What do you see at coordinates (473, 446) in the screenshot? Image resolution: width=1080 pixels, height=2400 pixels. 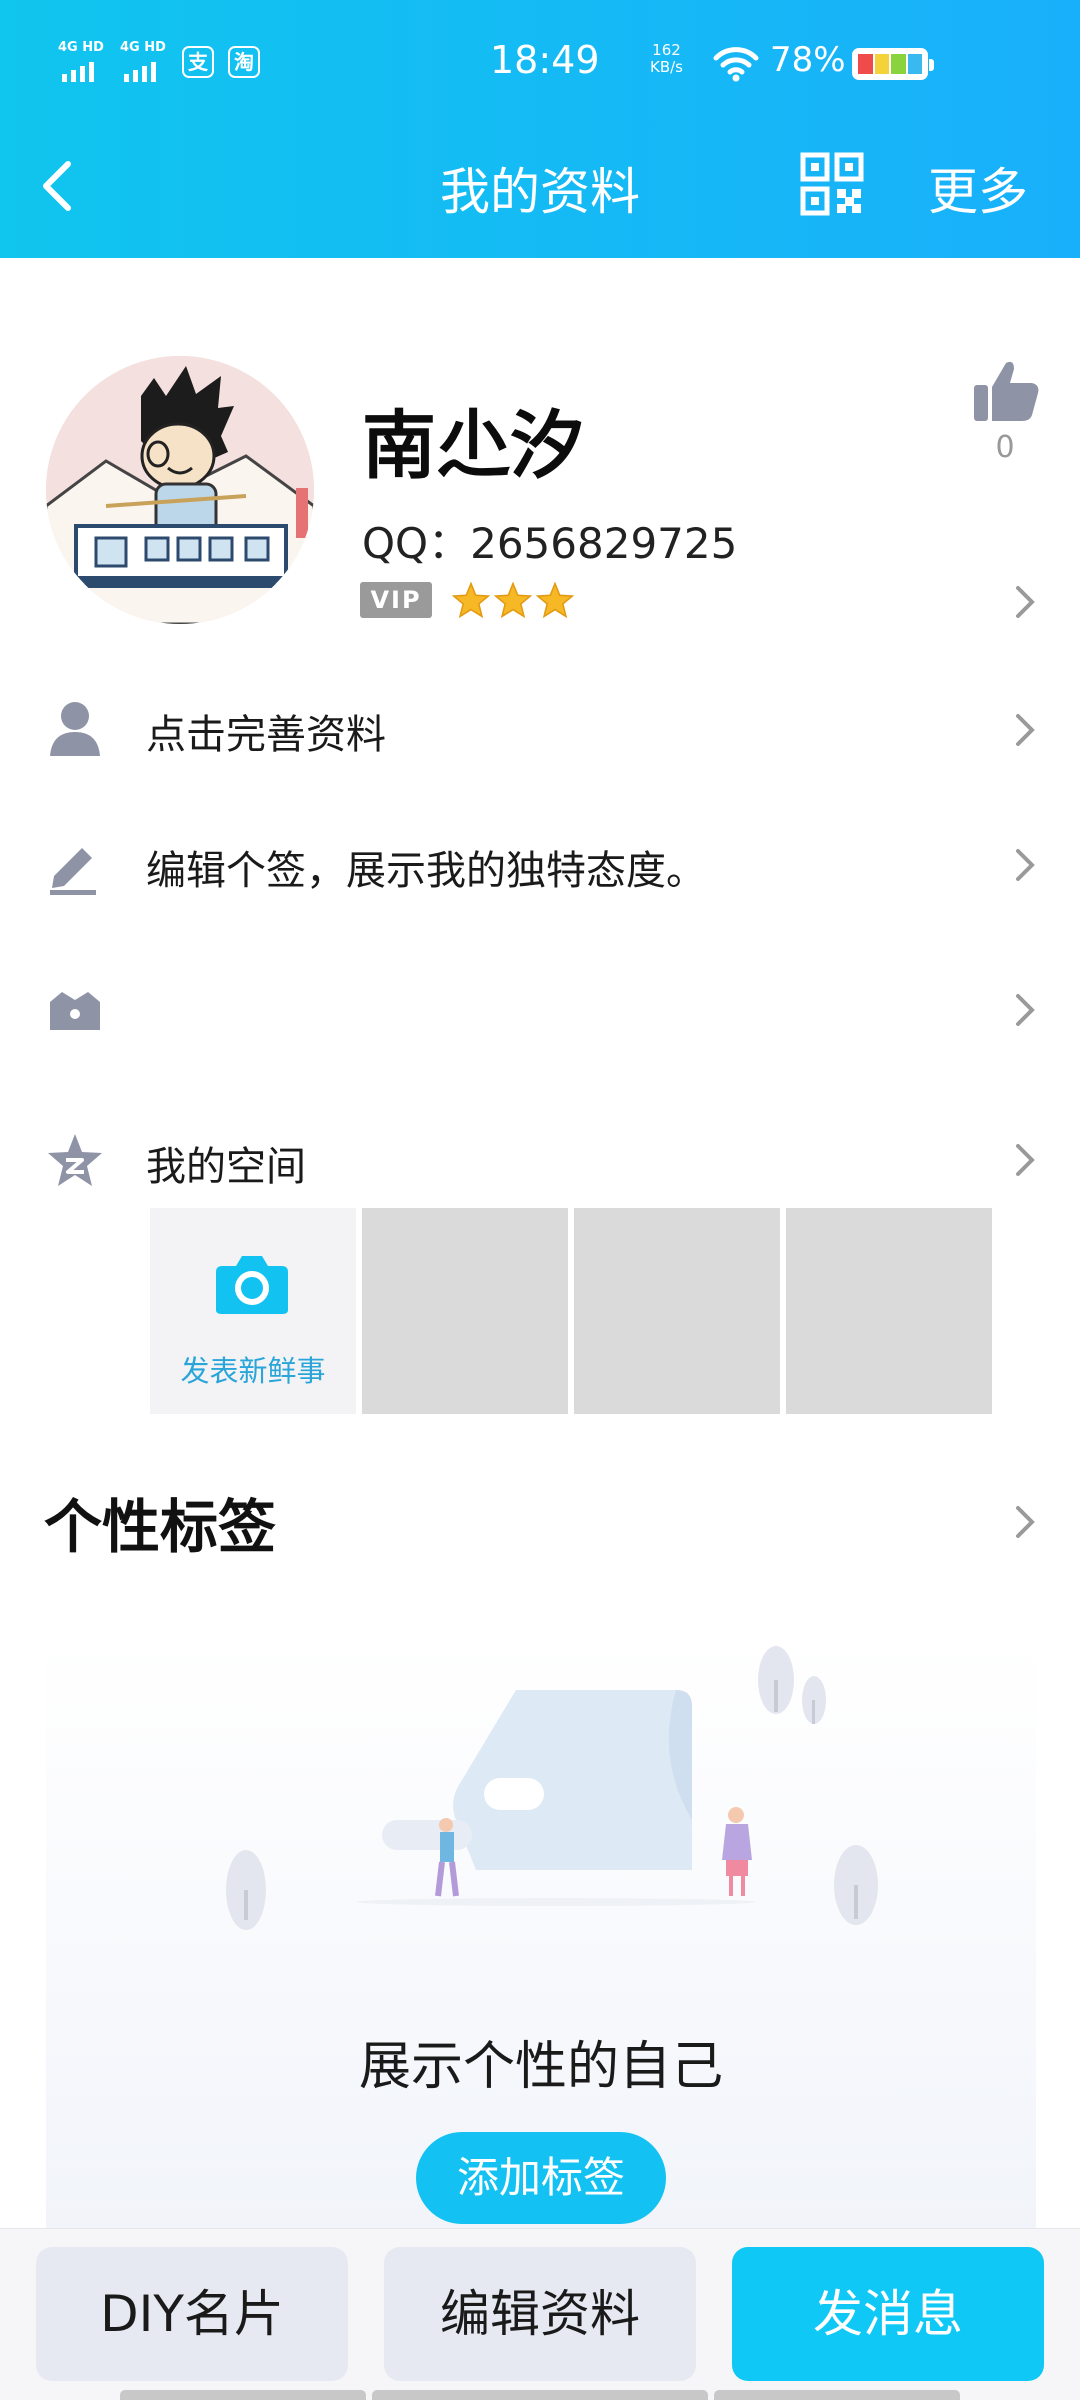 I see `profile-name: 南尐汐` at bounding box center [473, 446].